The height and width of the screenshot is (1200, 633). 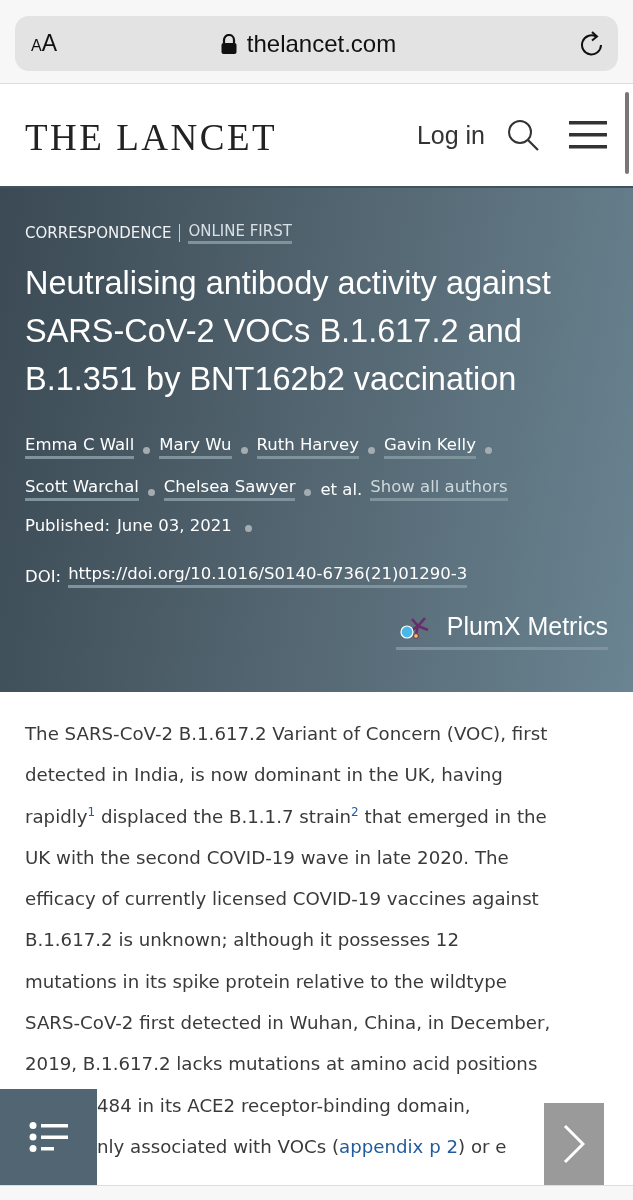 I want to click on section-label: CORRESPONDENCE, so click(x=98, y=233).